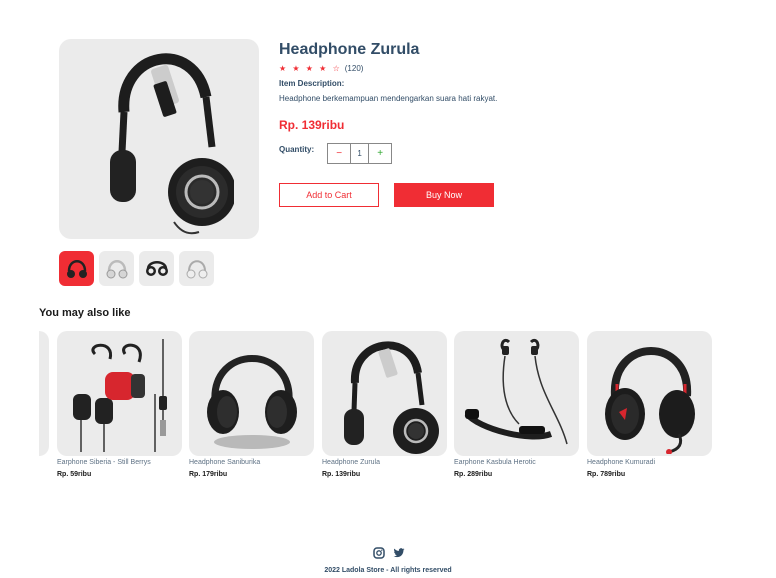 The image size is (776, 578). Describe the element at coordinates (473, 474) in the screenshot. I see `product-card-price: Rp. 289ribu` at that location.